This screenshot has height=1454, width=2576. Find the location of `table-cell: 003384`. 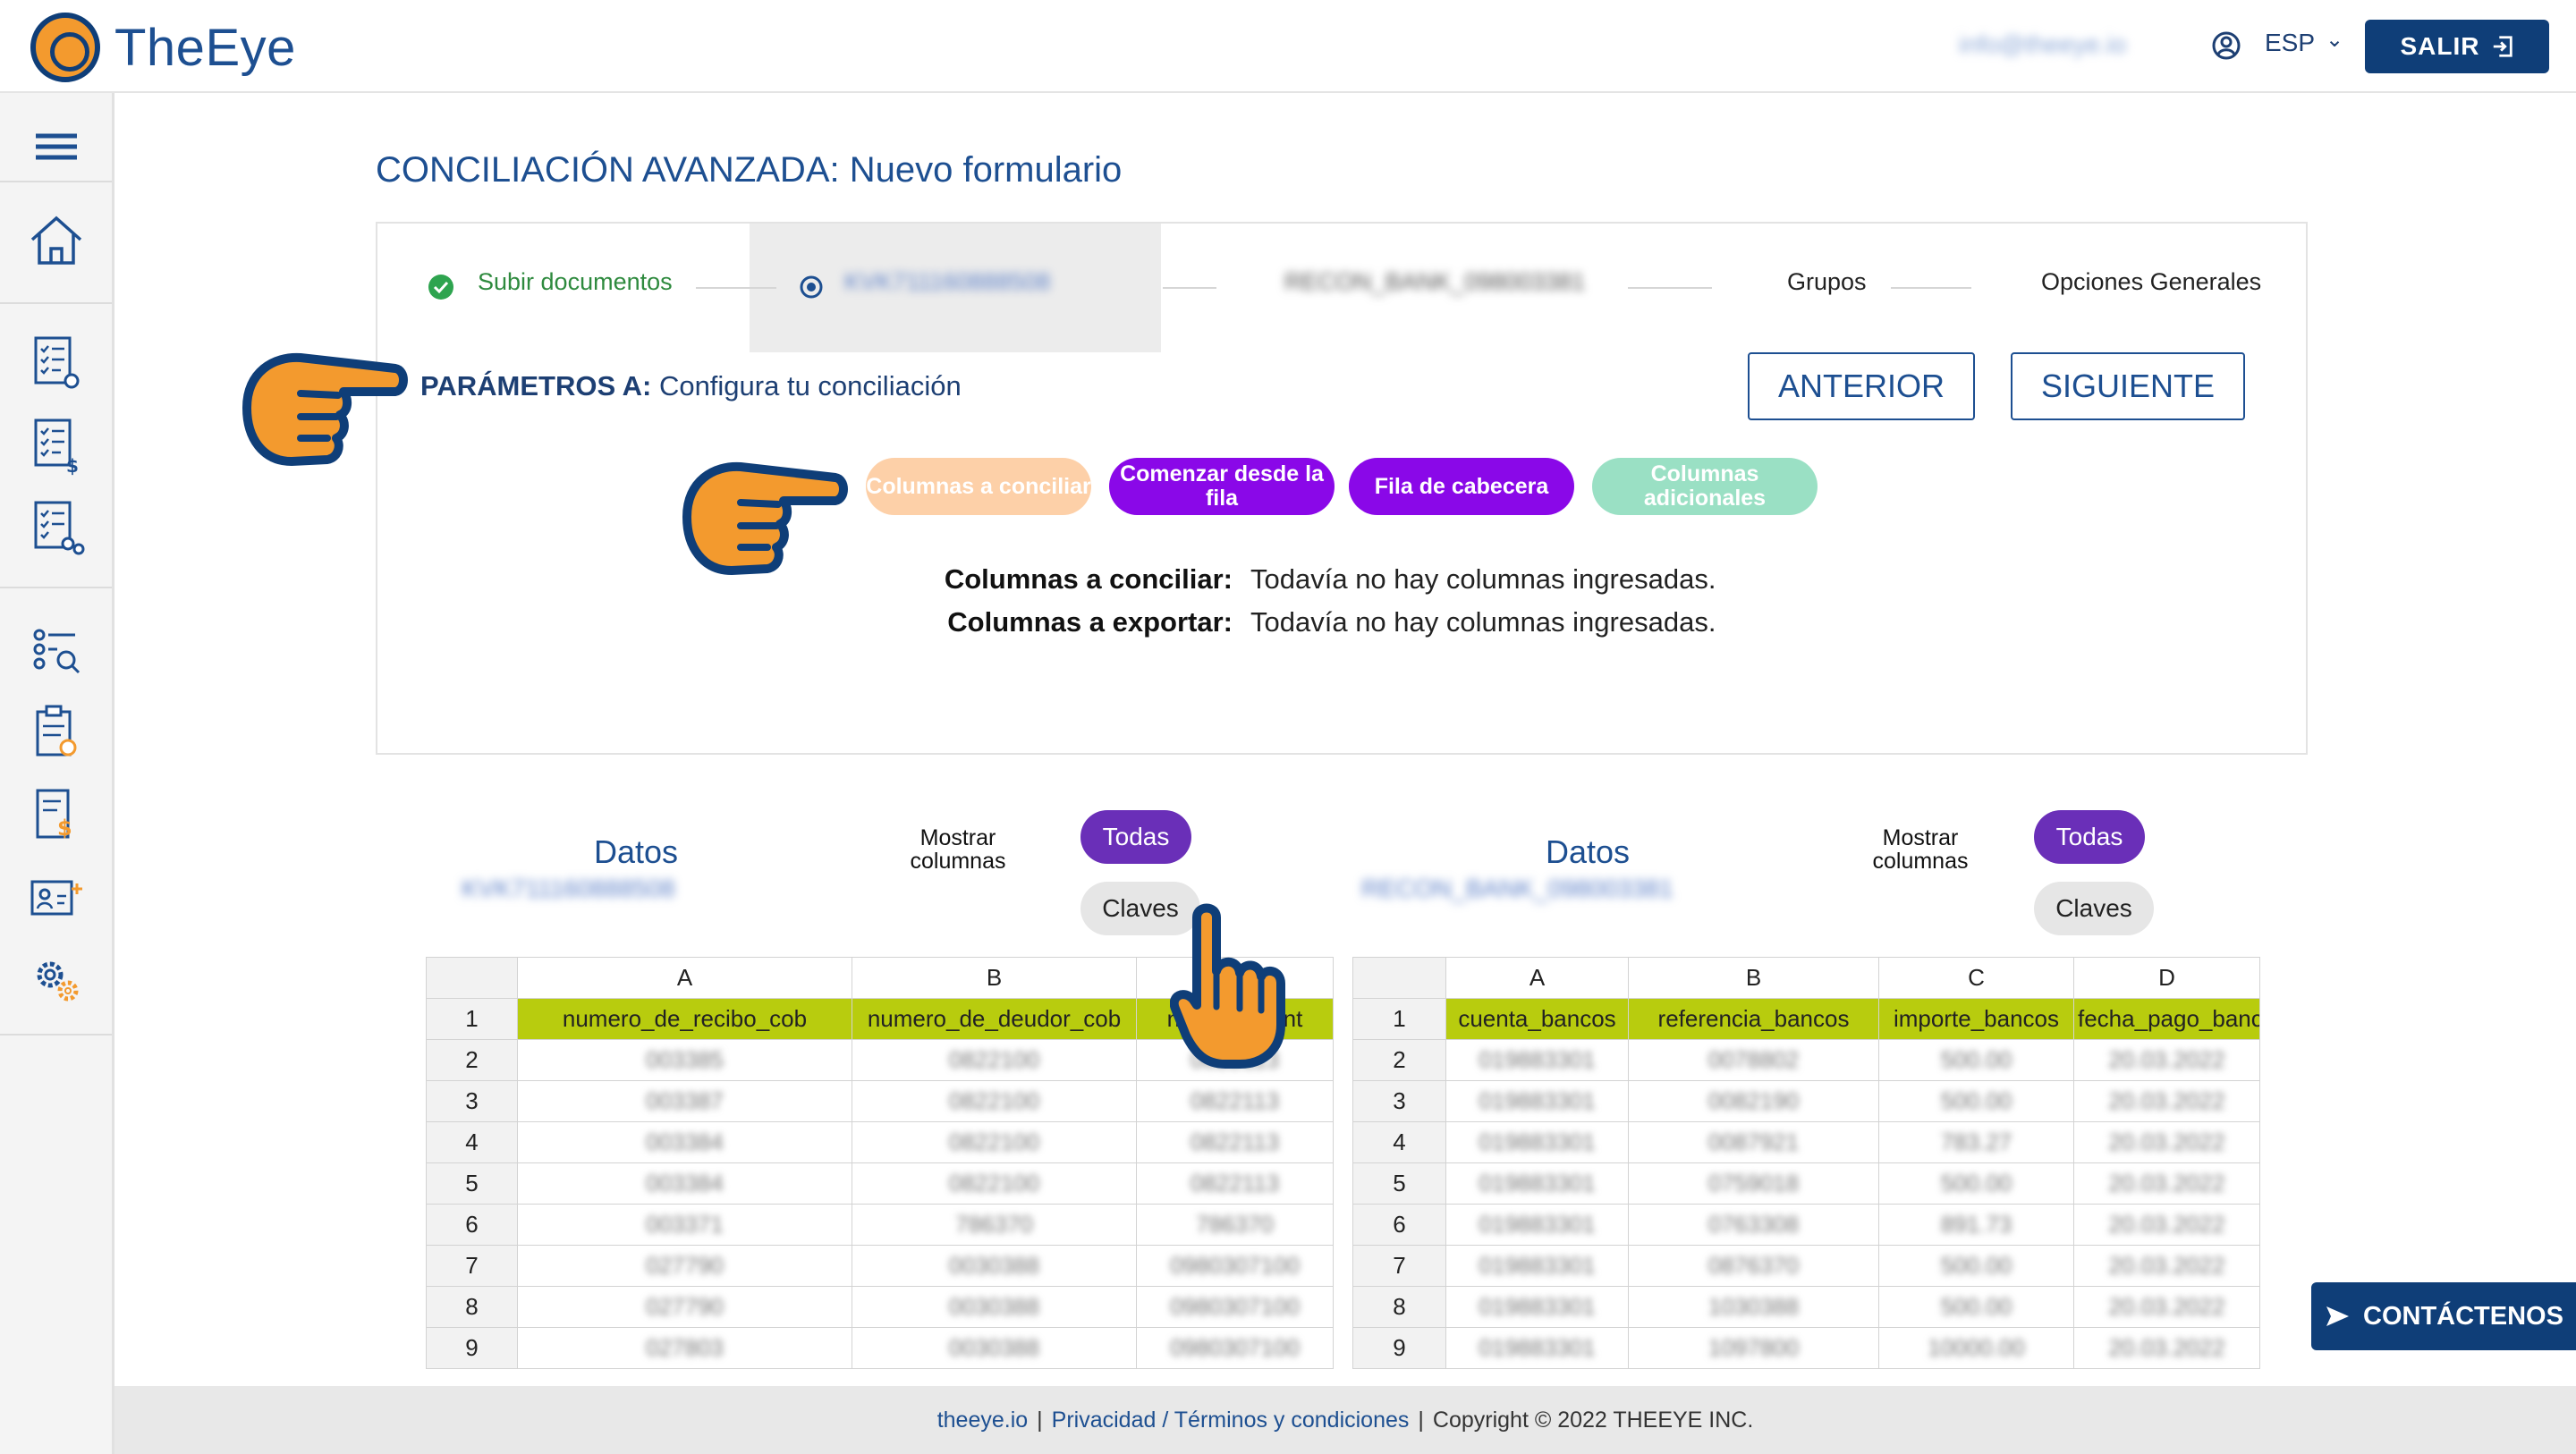

table-cell: 003384 is located at coordinates (684, 1142).